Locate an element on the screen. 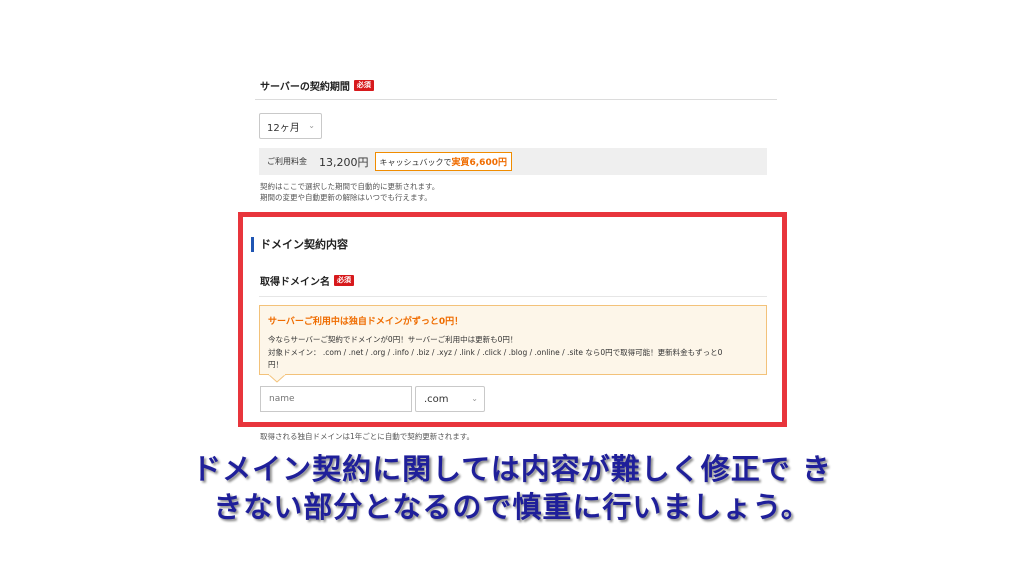  cashback-value: 実質6,600円 is located at coordinates (479, 163).